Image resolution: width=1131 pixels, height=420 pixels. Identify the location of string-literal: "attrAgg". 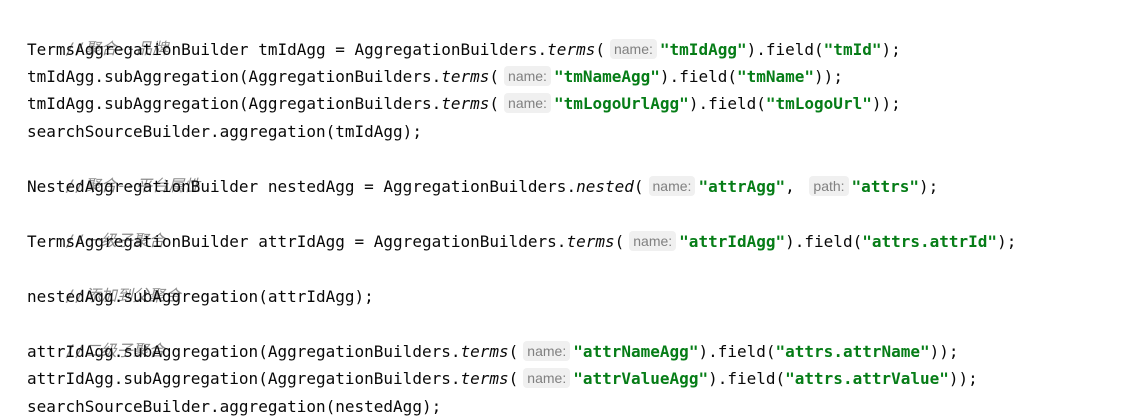
(742, 186).